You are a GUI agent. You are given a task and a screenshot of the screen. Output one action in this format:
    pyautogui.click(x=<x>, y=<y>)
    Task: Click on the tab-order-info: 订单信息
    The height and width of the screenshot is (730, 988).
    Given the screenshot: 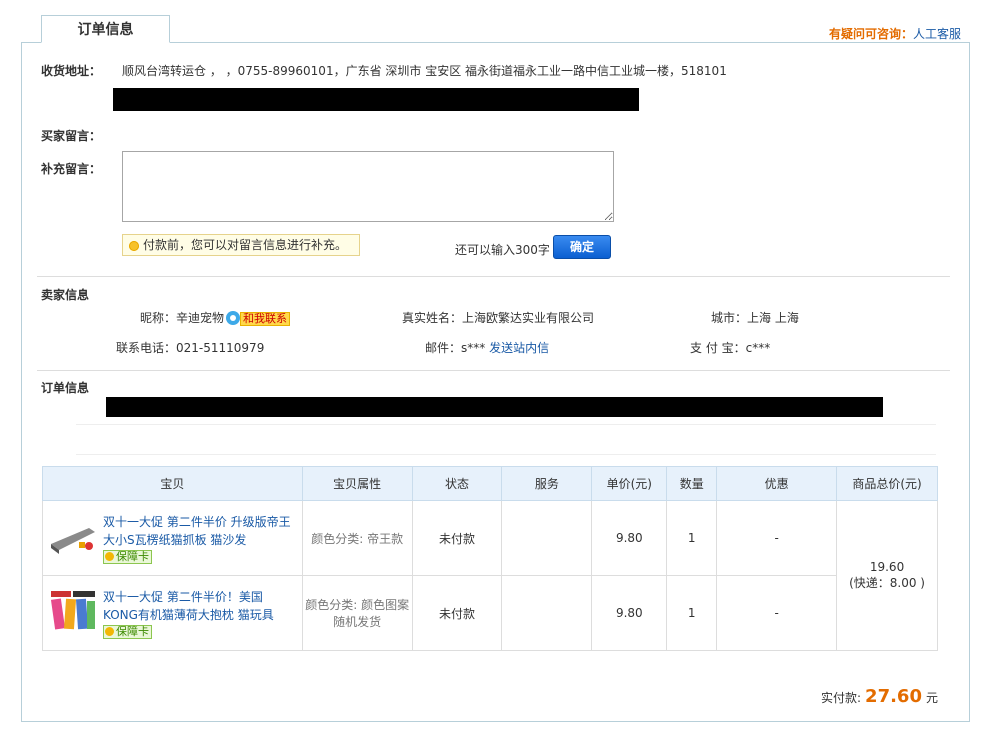 What is the action you would take?
    pyautogui.click(x=105, y=29)
    